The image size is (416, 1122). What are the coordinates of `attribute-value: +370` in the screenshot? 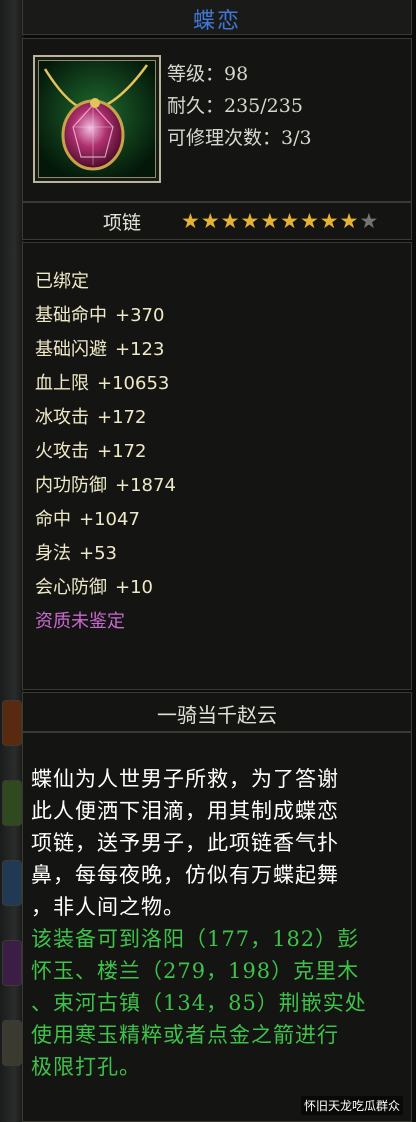 It's located at (140, 315).